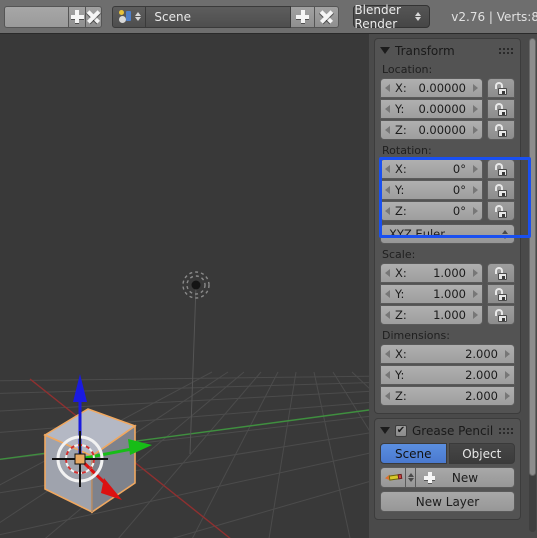 This screenshot has width=537, height=538. I want to click on add-scene-button, so click(303, 16).